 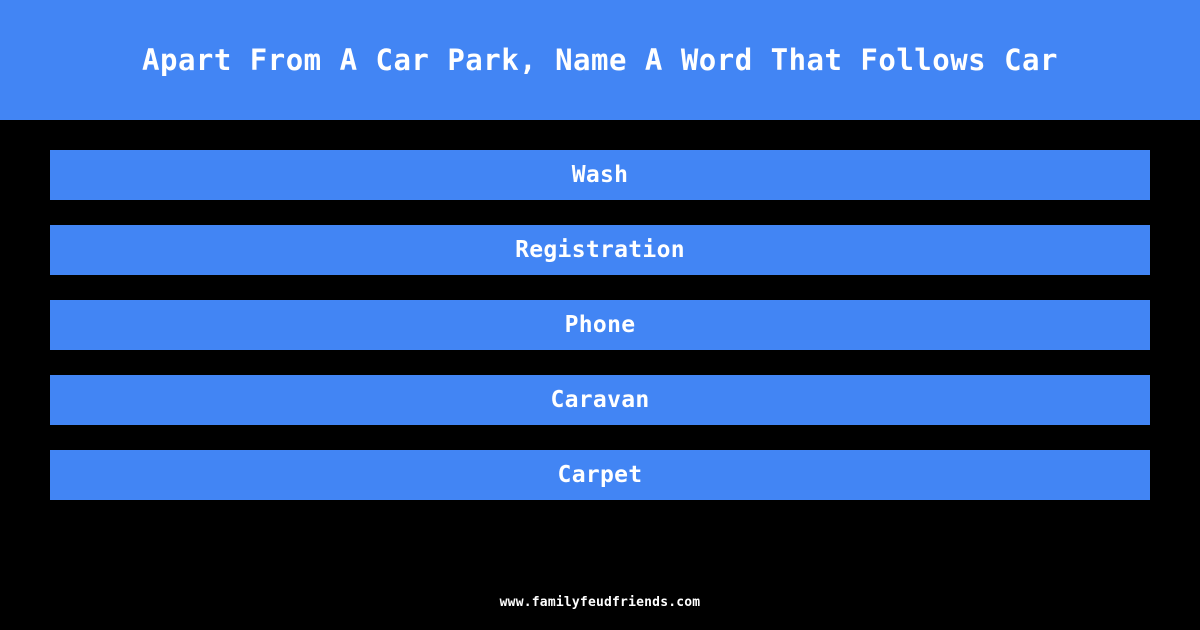 I want to click on answer-row-3: Phone, so click(x=600, y=325).